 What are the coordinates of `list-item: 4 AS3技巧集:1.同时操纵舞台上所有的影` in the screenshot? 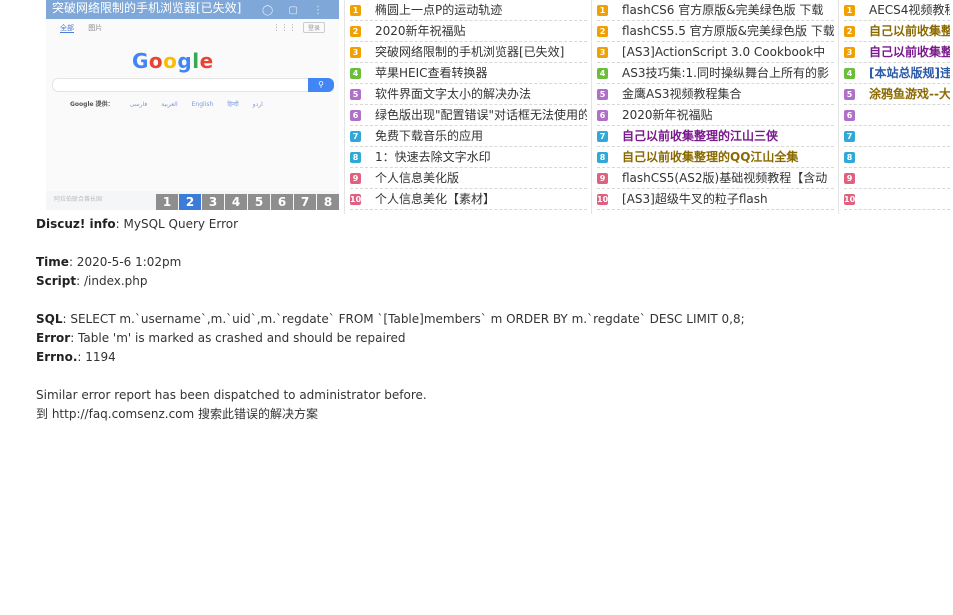 It's located at (715, 73).